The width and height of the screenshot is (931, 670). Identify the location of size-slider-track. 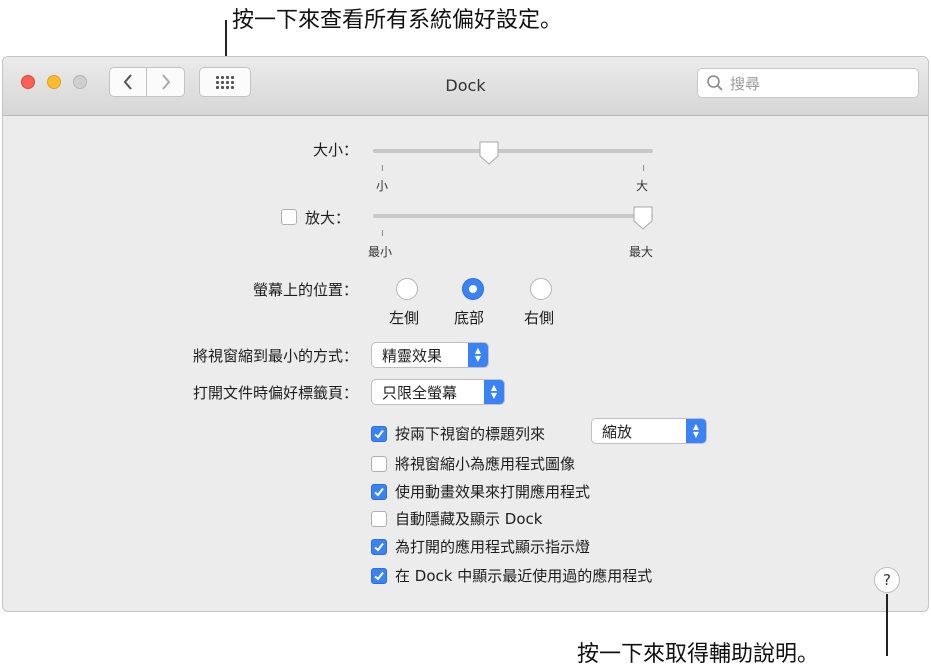
(513, 151).